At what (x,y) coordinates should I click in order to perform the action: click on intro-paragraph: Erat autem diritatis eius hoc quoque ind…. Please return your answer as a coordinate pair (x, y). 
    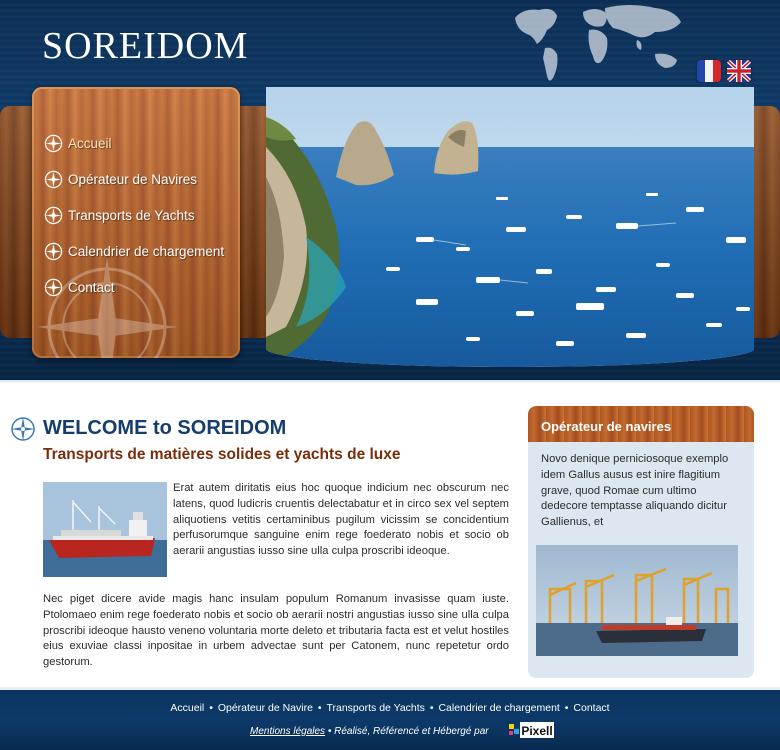
    Looking at the image, I should click on (341, 520).